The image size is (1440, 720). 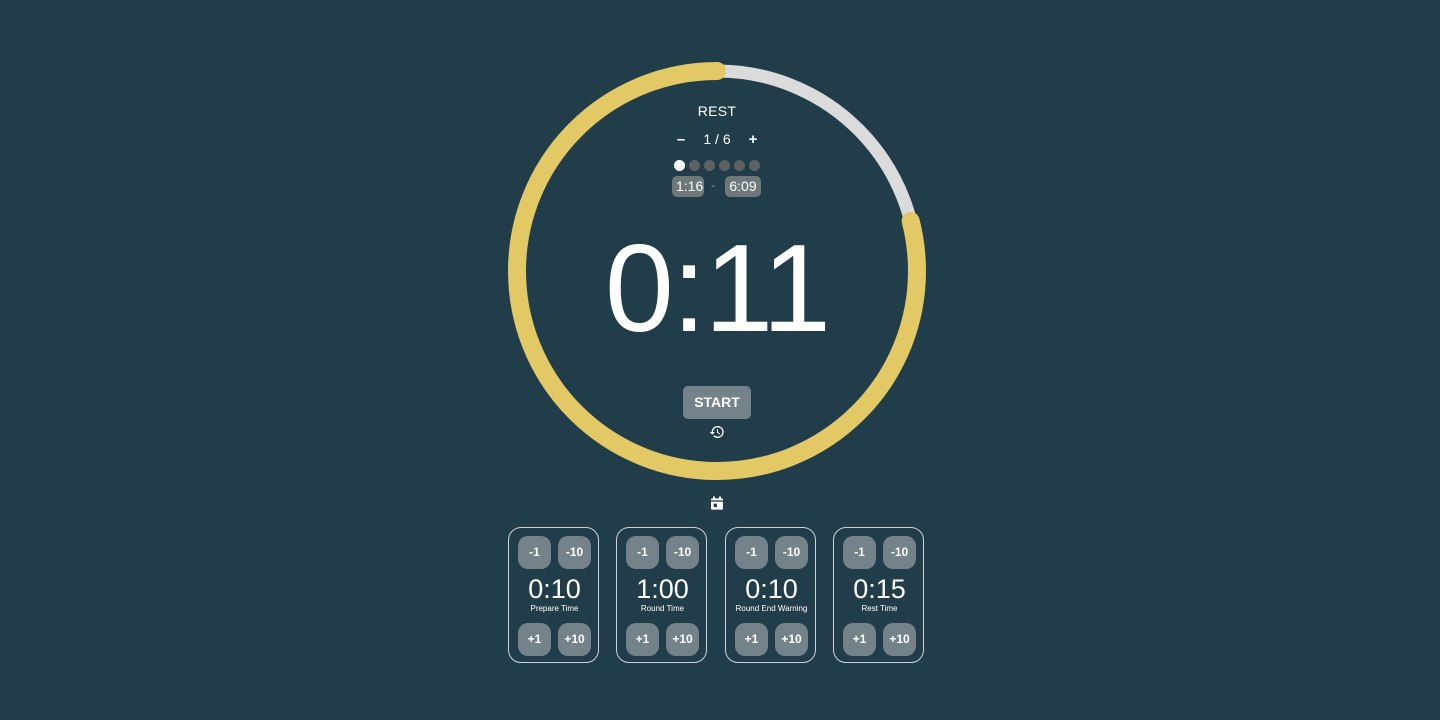 What do you see at coordinates (771, 608) in the screenshot?
I see `round-end-warning-label: Round End Warning` at bounding box center [771, 608].